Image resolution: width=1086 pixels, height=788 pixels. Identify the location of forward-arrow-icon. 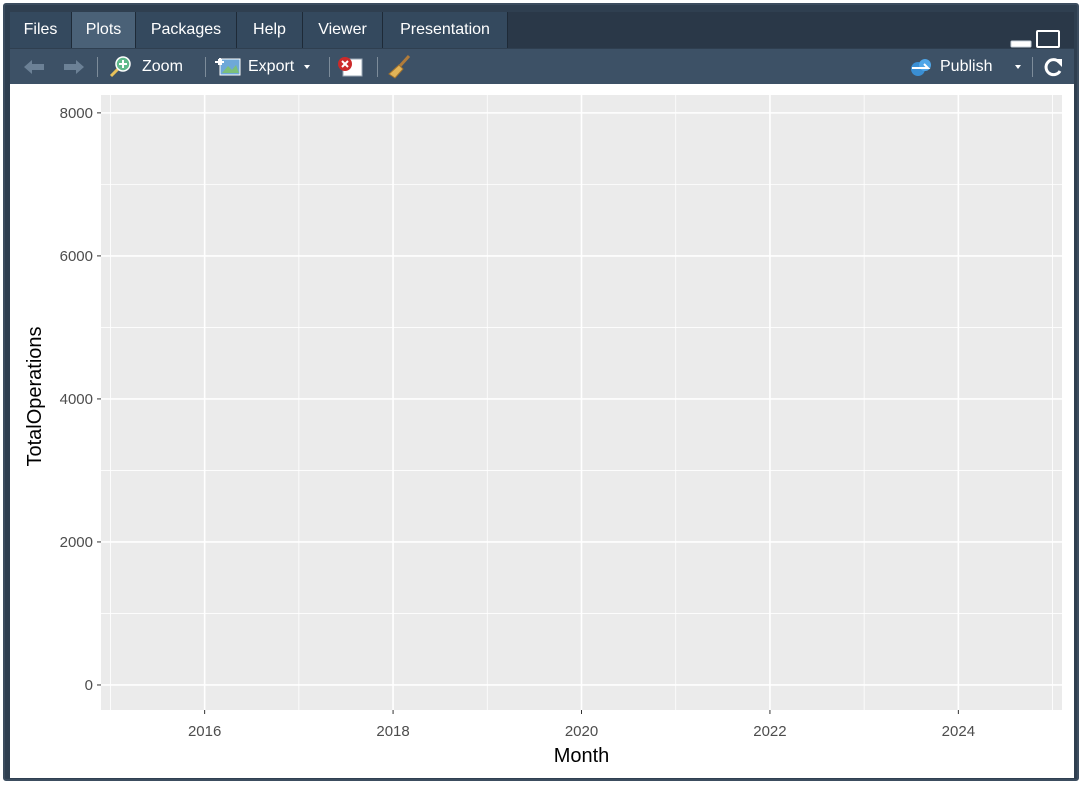
(74, 66).